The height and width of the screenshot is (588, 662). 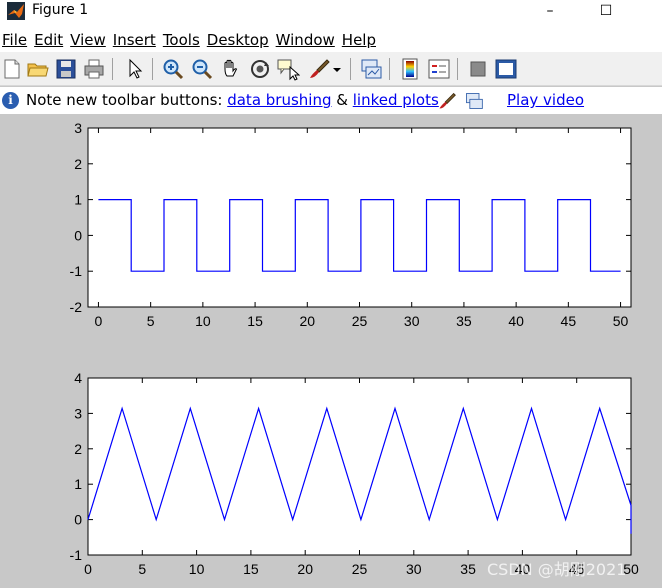 What do you see at coordinates (76, 271) in the screenshot?
I see `axes-1-y-tick-label: -1` at bounding box center [76, 271].